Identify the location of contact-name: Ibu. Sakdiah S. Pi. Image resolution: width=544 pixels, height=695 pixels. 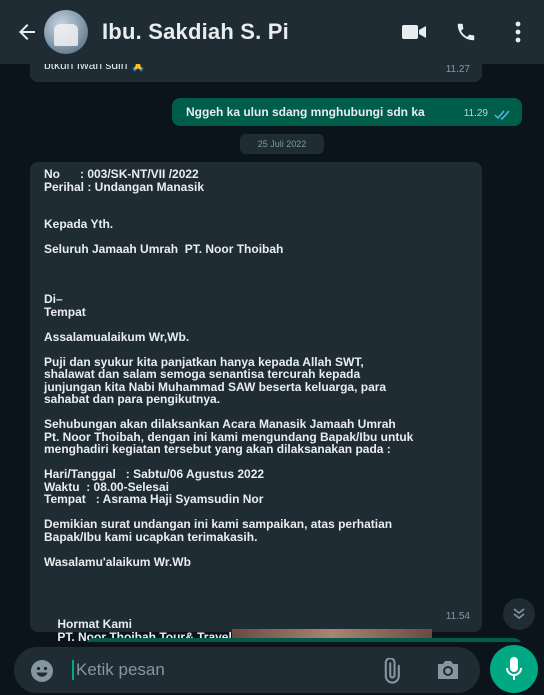
(195, 32).